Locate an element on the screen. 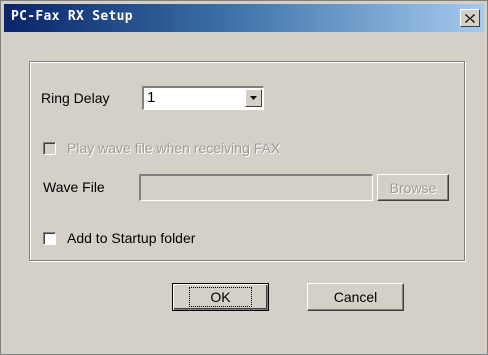 The width and height of the screenshot is (488, 355). ok-button: OK is located at coordinates (220, 297).